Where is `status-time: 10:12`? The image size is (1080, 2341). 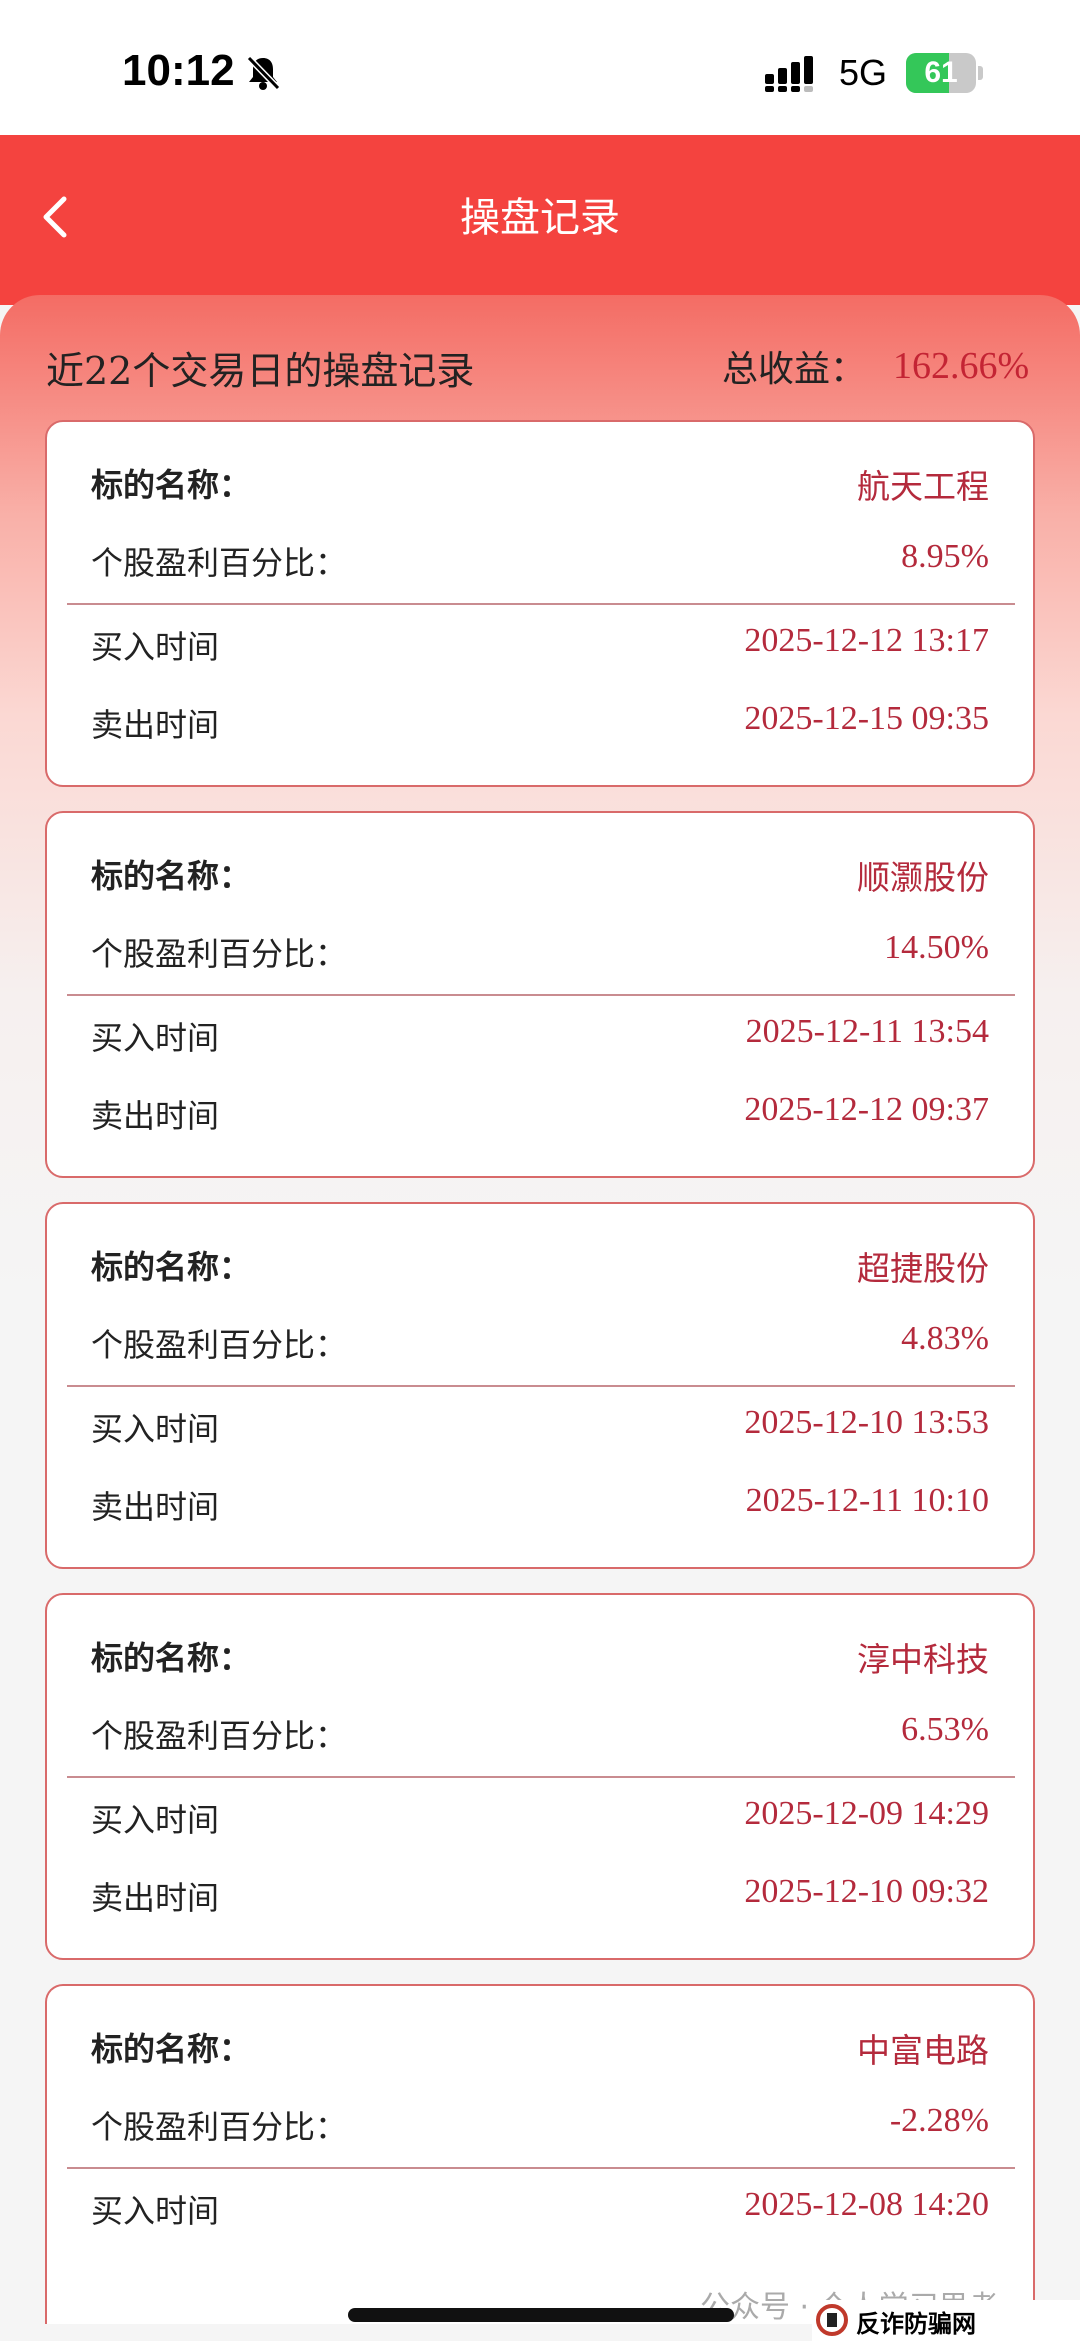
status-time: 10:12 is located at coordinates (178, 70).